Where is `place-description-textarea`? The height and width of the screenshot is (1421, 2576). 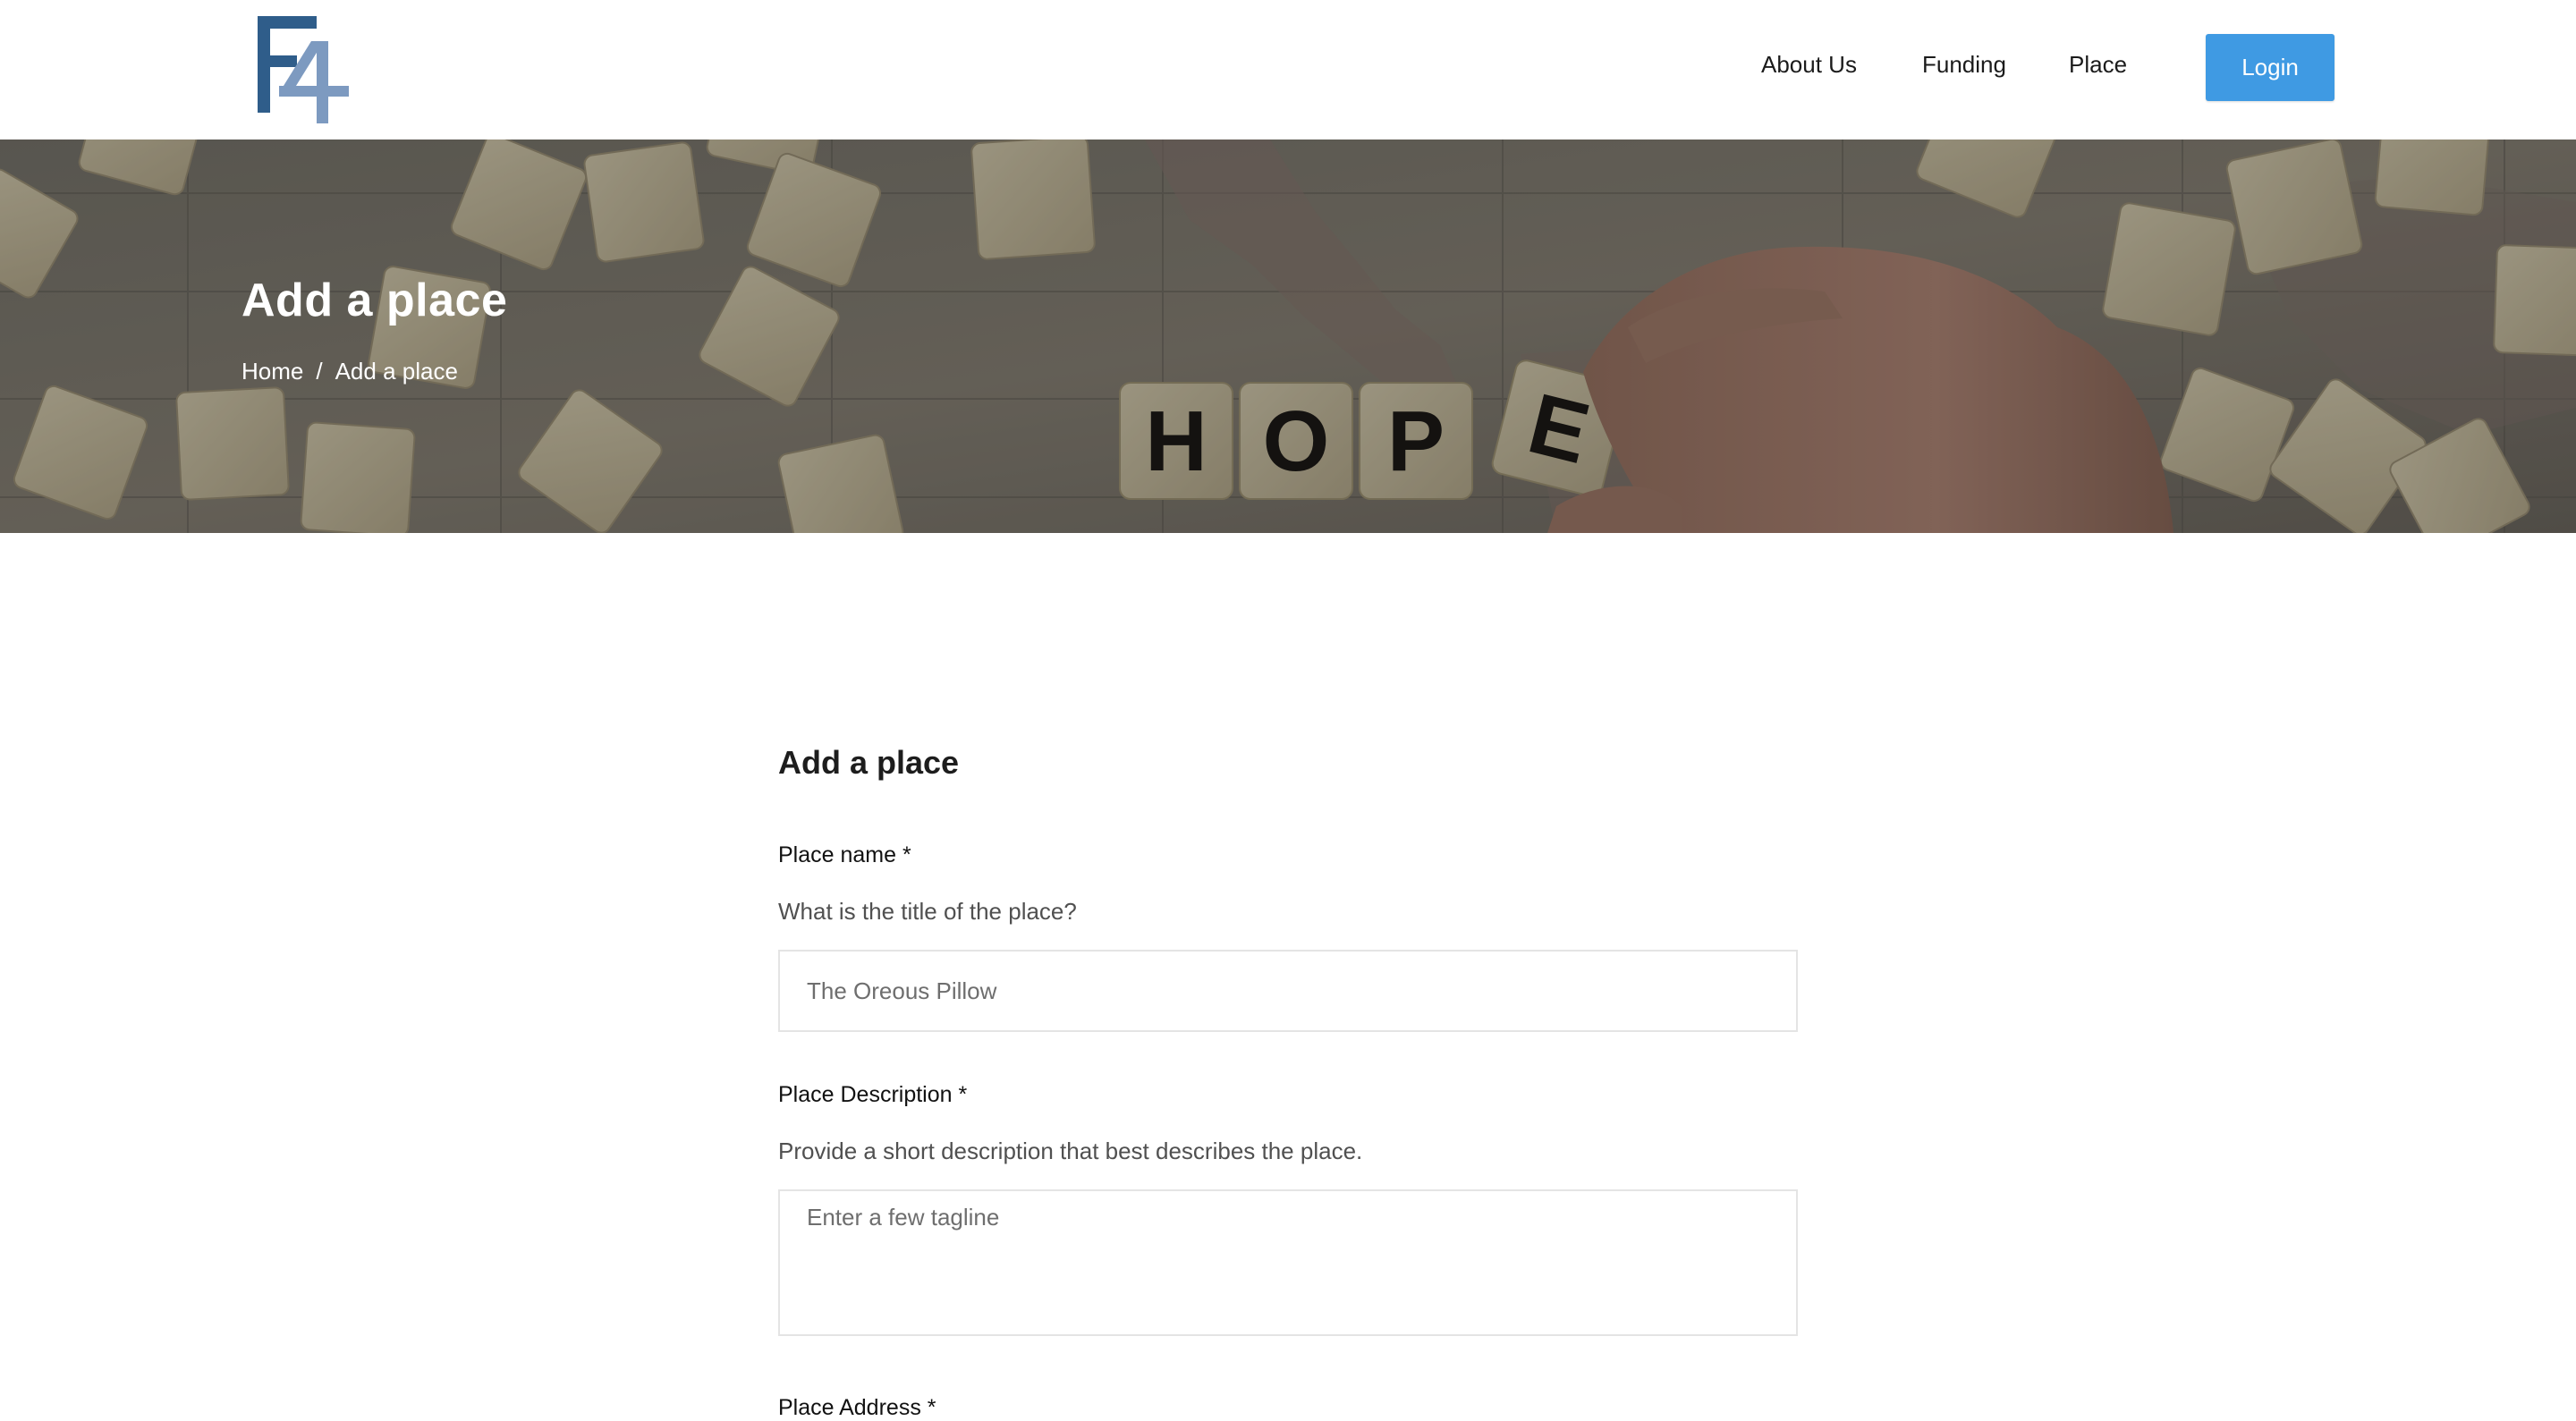
place-description-textarea is located at coordinates (1288, 1262).